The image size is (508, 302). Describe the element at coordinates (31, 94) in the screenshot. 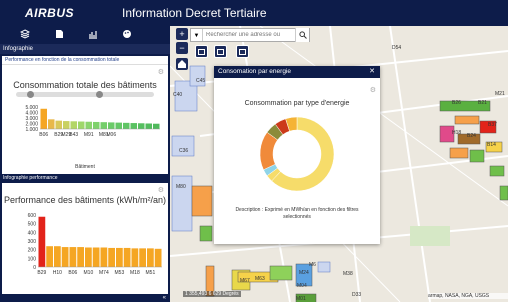

I see `slider-handle-min` at that location.